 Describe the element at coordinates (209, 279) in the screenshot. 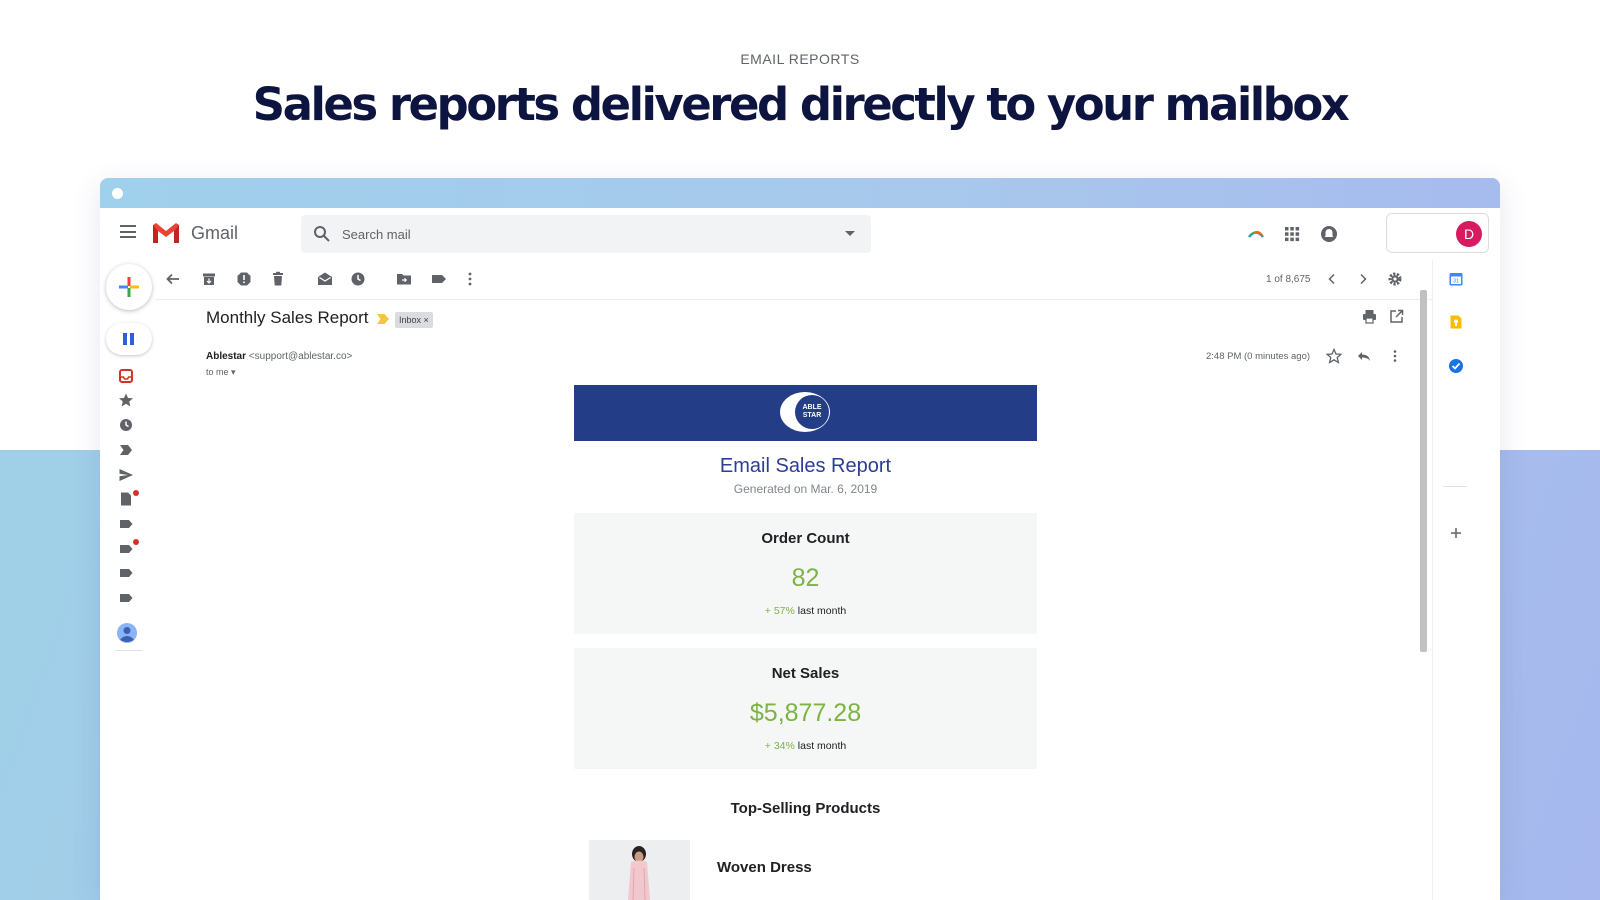

I see `archive-icon` at that location.